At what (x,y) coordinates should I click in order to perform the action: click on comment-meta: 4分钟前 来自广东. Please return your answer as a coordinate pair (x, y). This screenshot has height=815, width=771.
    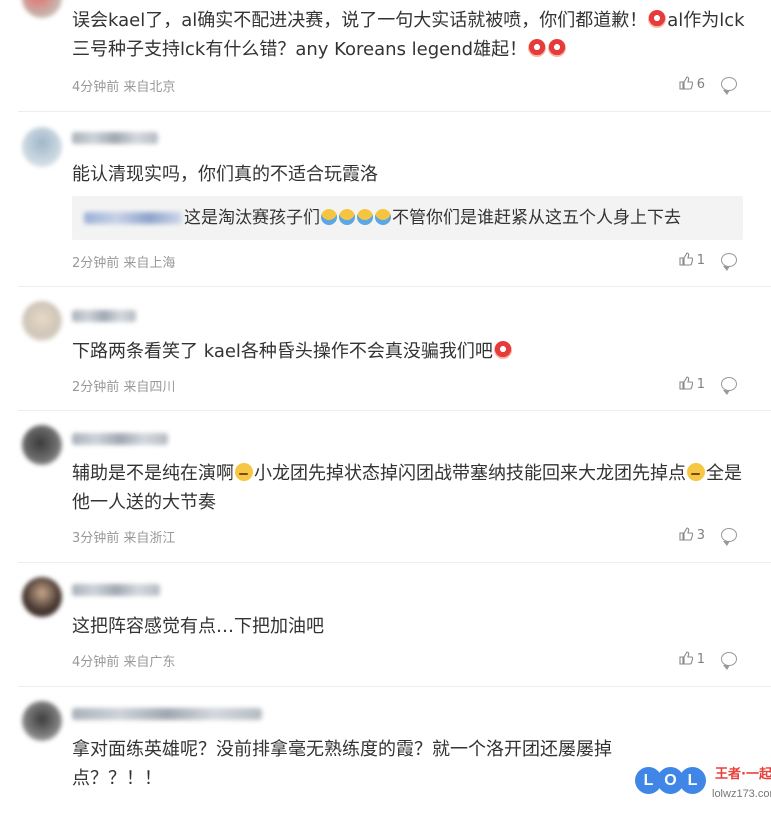
    Looking at the image, I should click on (124, 662).